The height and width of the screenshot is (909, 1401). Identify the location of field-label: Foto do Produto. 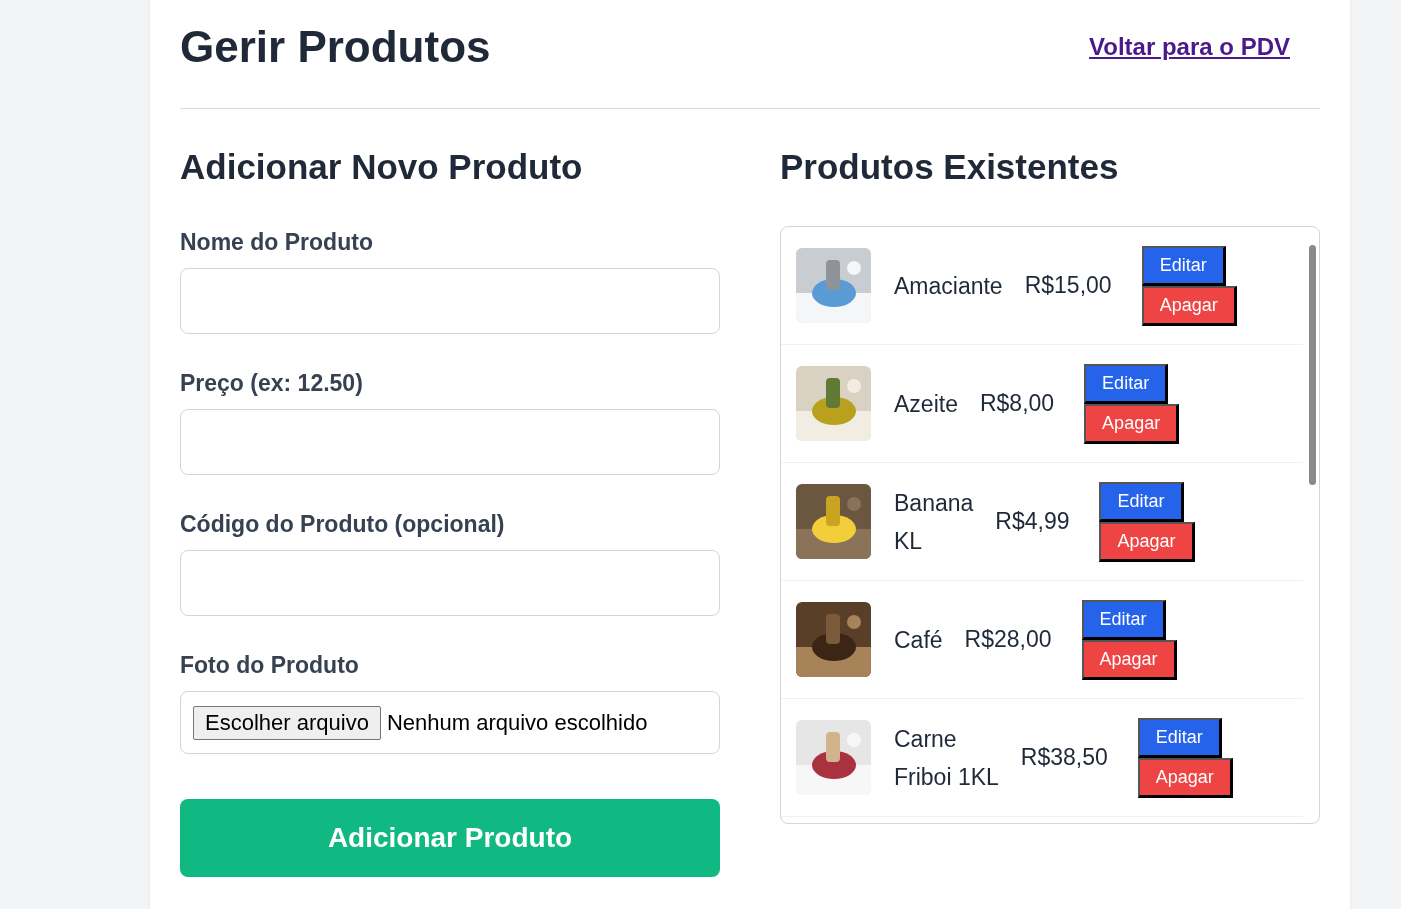
(270, 665).